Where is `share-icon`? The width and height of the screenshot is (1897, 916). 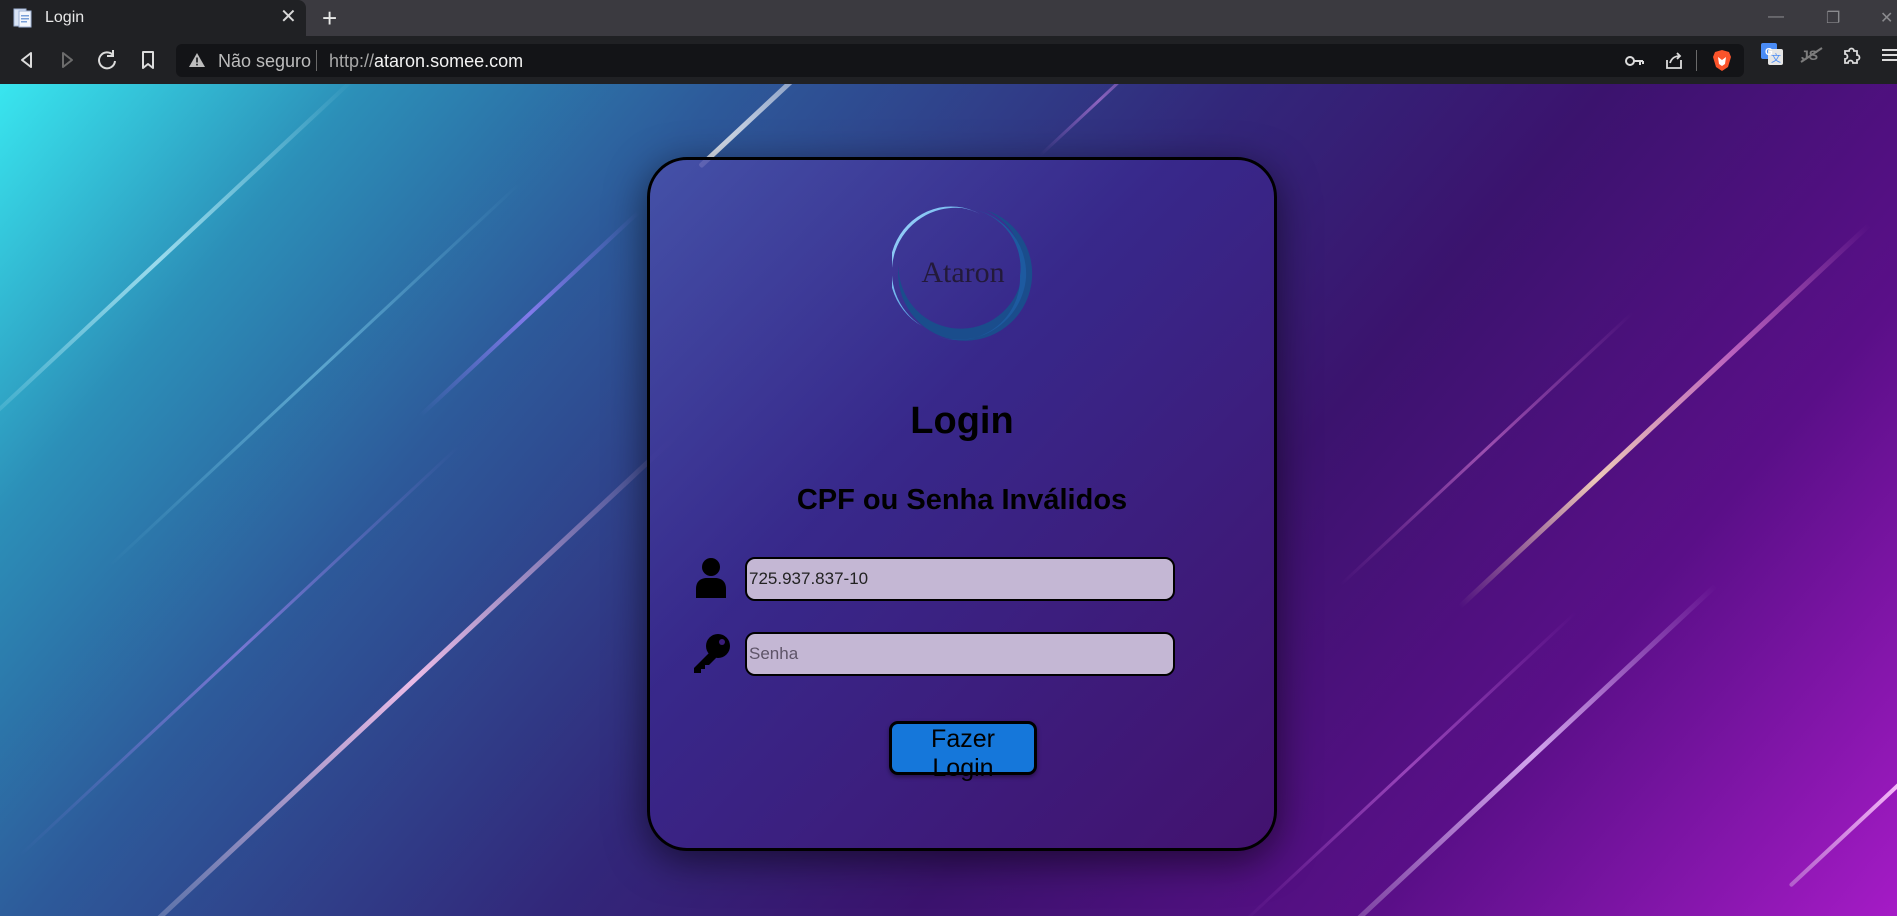
share-icon is located at coordinates (1674, 61).